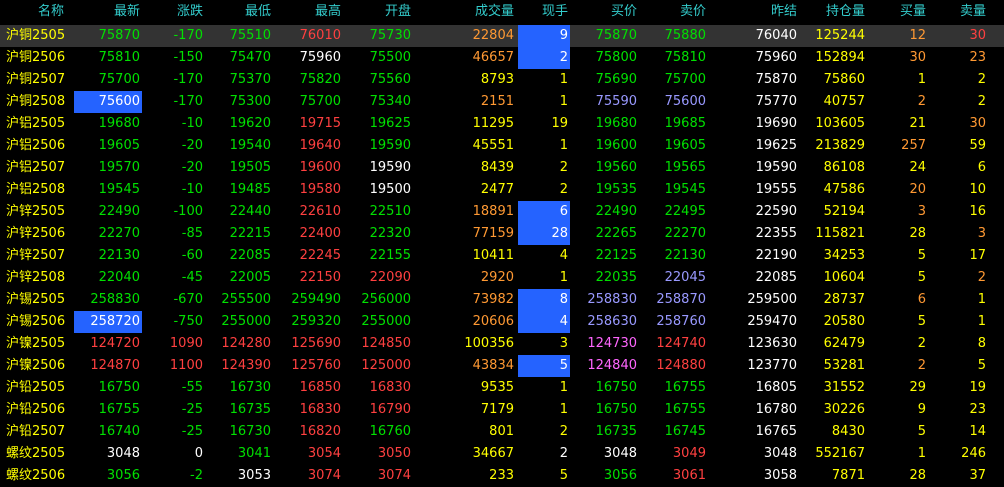  Describe the element at coordinates (36, 387) in the screenshot. I see `cell-name: 沪铅2505` at that location.